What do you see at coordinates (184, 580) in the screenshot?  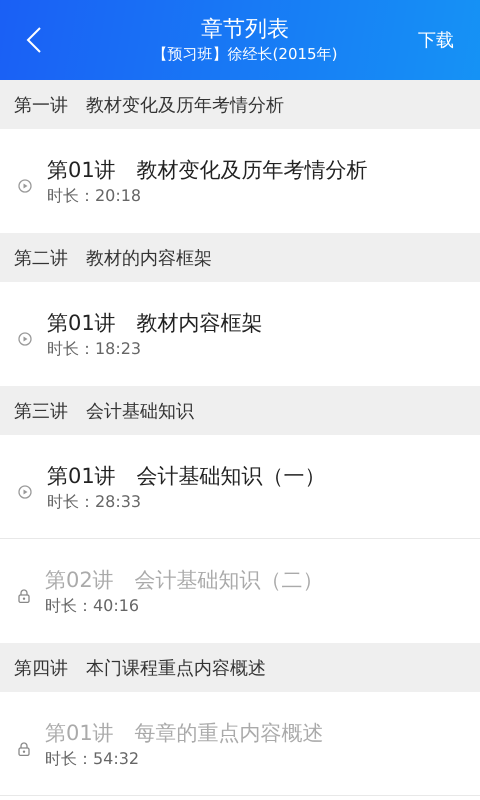 I see `lesson-title: 第02讲 会计基础知识（二）` at bounding box center [184, 580].